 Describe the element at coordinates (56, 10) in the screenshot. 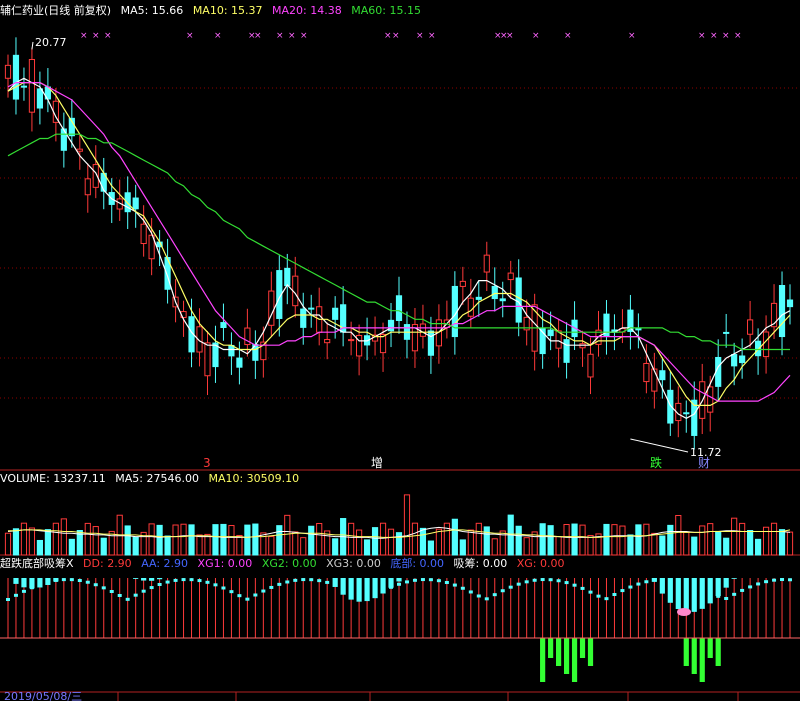

I see `stock-title: 辅仁药业(日线 前复权)` at that location.